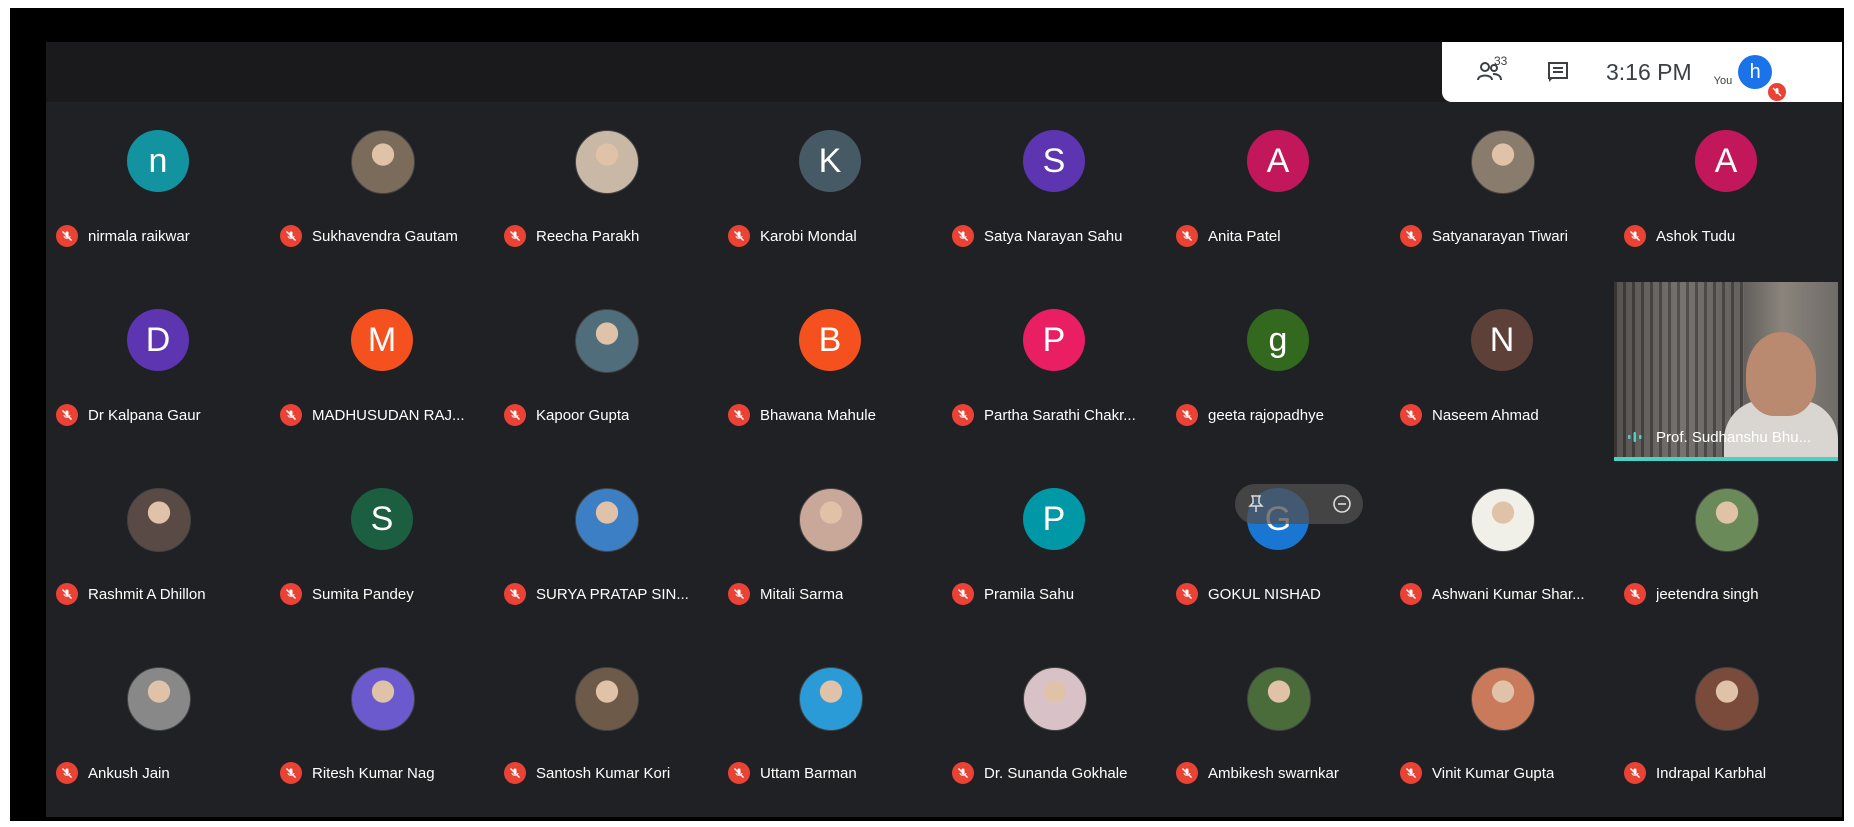  I want to click on participant-name: nirmala raikwar, so click(139, 236).